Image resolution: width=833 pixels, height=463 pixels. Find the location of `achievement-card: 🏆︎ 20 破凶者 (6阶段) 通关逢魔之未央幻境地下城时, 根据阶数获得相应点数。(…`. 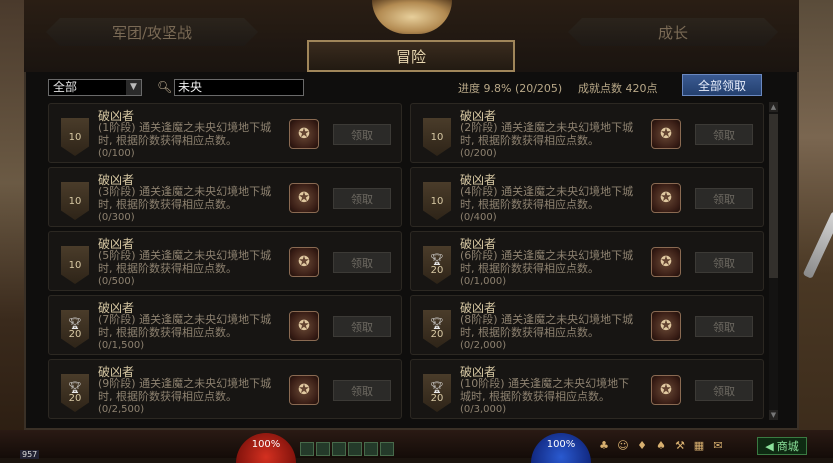

achievement-card: 🏆︎ 20 破凶者 (6阶段) 通关逢魔之未央幻境地下城时, 根据阶数获得相应点数。(… is located at coordinates (587, 261).